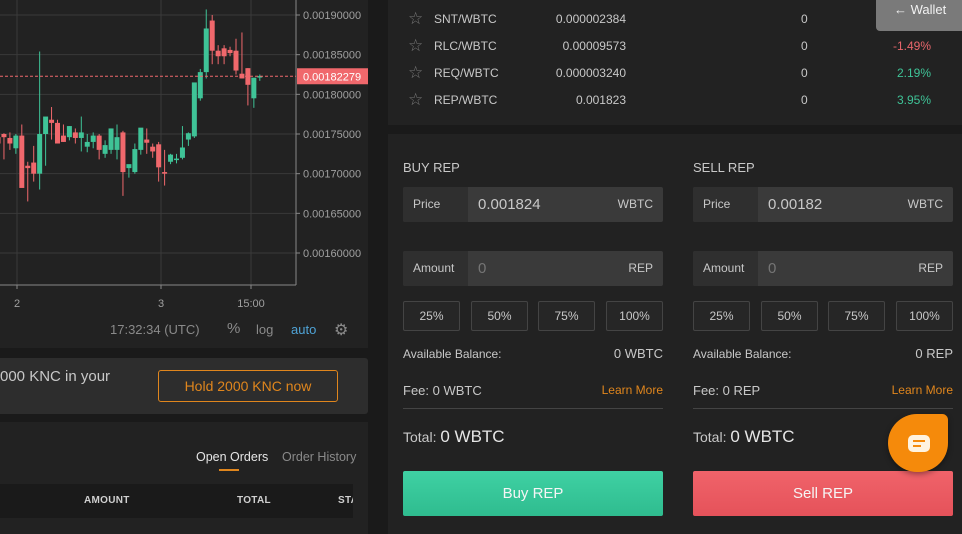 The image size is (962, 534). Describe the element at coordinates (823, 408) in the screenshot. I see `divider` at that location.